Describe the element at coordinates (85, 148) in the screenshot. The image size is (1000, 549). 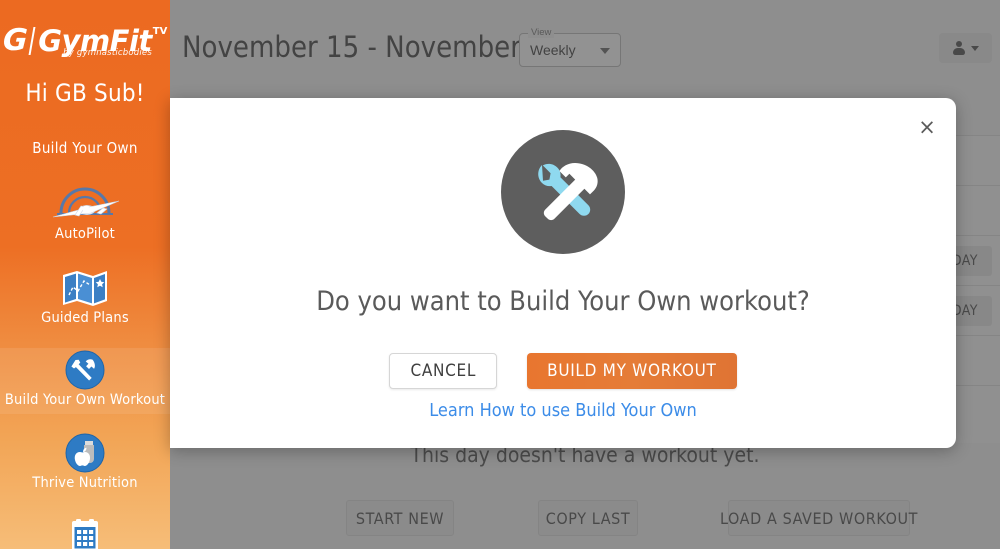
I see `sidebar-section-title: Build Your Own` at that location.